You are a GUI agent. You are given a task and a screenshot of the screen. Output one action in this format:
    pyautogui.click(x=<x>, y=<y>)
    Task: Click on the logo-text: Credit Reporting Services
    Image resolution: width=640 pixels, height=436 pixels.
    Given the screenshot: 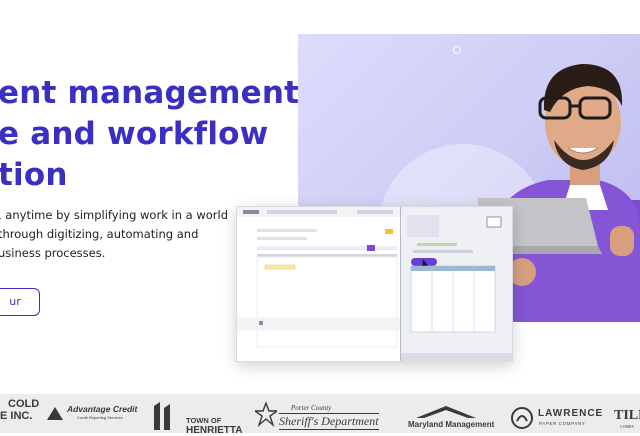 What is the action you would take?
    pyautogui.click(x=100, y=417)
    